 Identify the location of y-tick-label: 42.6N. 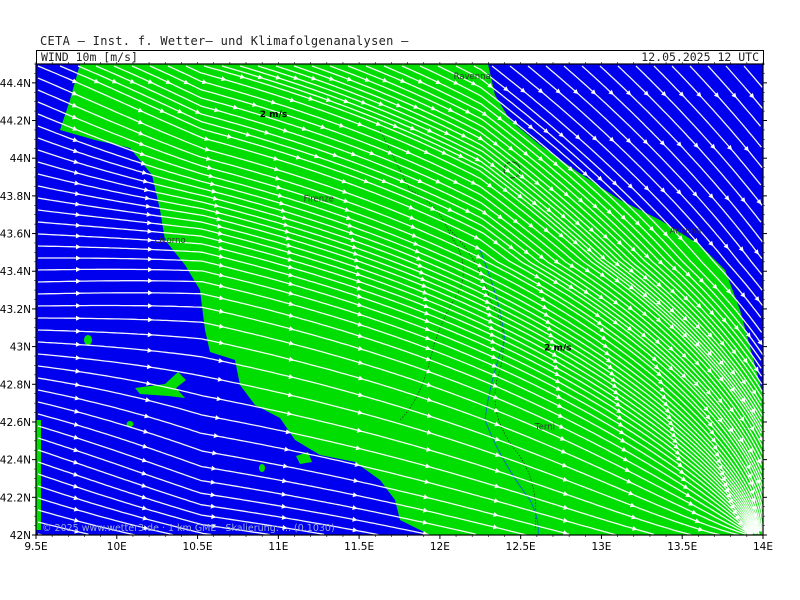
(15, 423).